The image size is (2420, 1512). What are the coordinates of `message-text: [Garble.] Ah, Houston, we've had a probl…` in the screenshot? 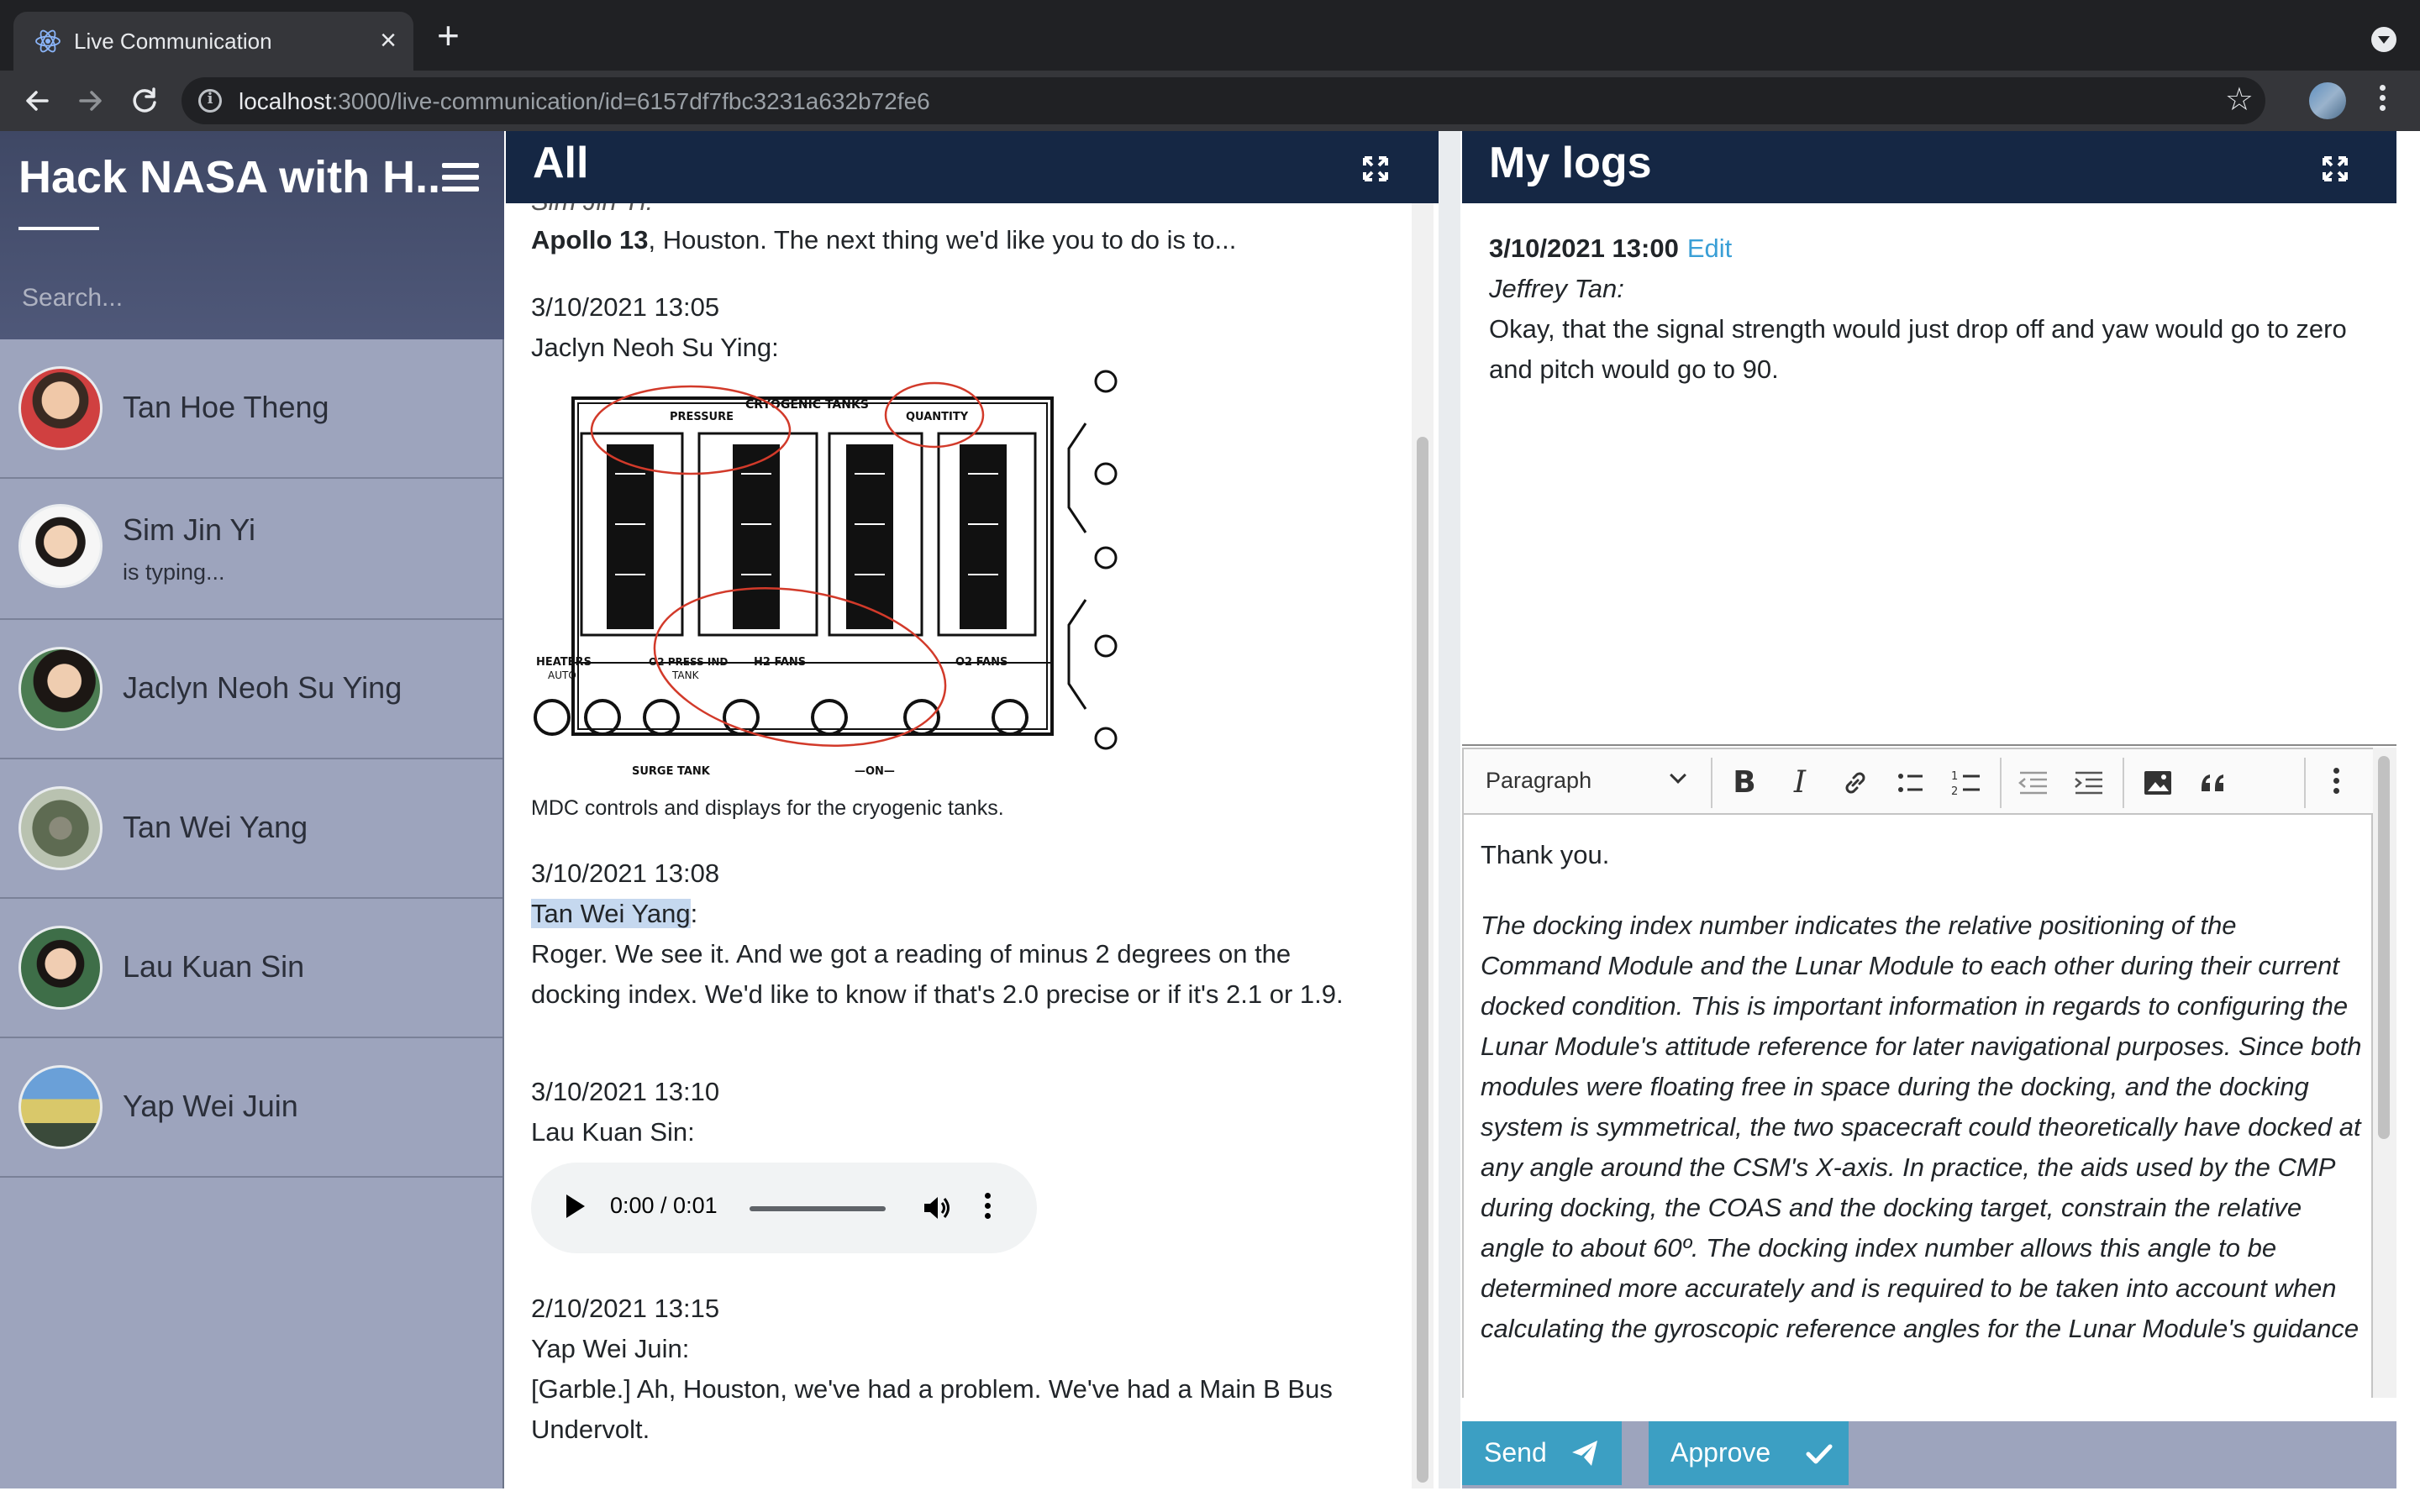 It's located at (932, 1409).